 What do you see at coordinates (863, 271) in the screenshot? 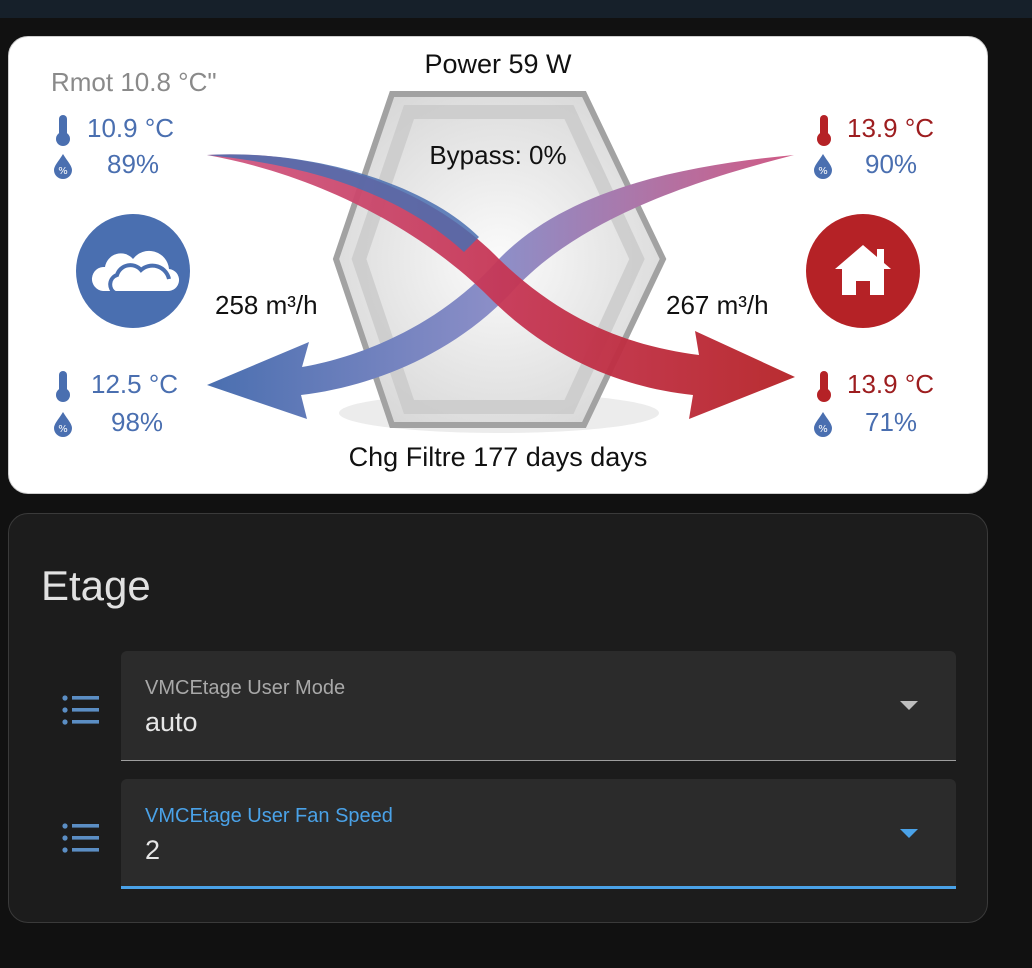
I see `home-icon` at bounding box center [863, 271].